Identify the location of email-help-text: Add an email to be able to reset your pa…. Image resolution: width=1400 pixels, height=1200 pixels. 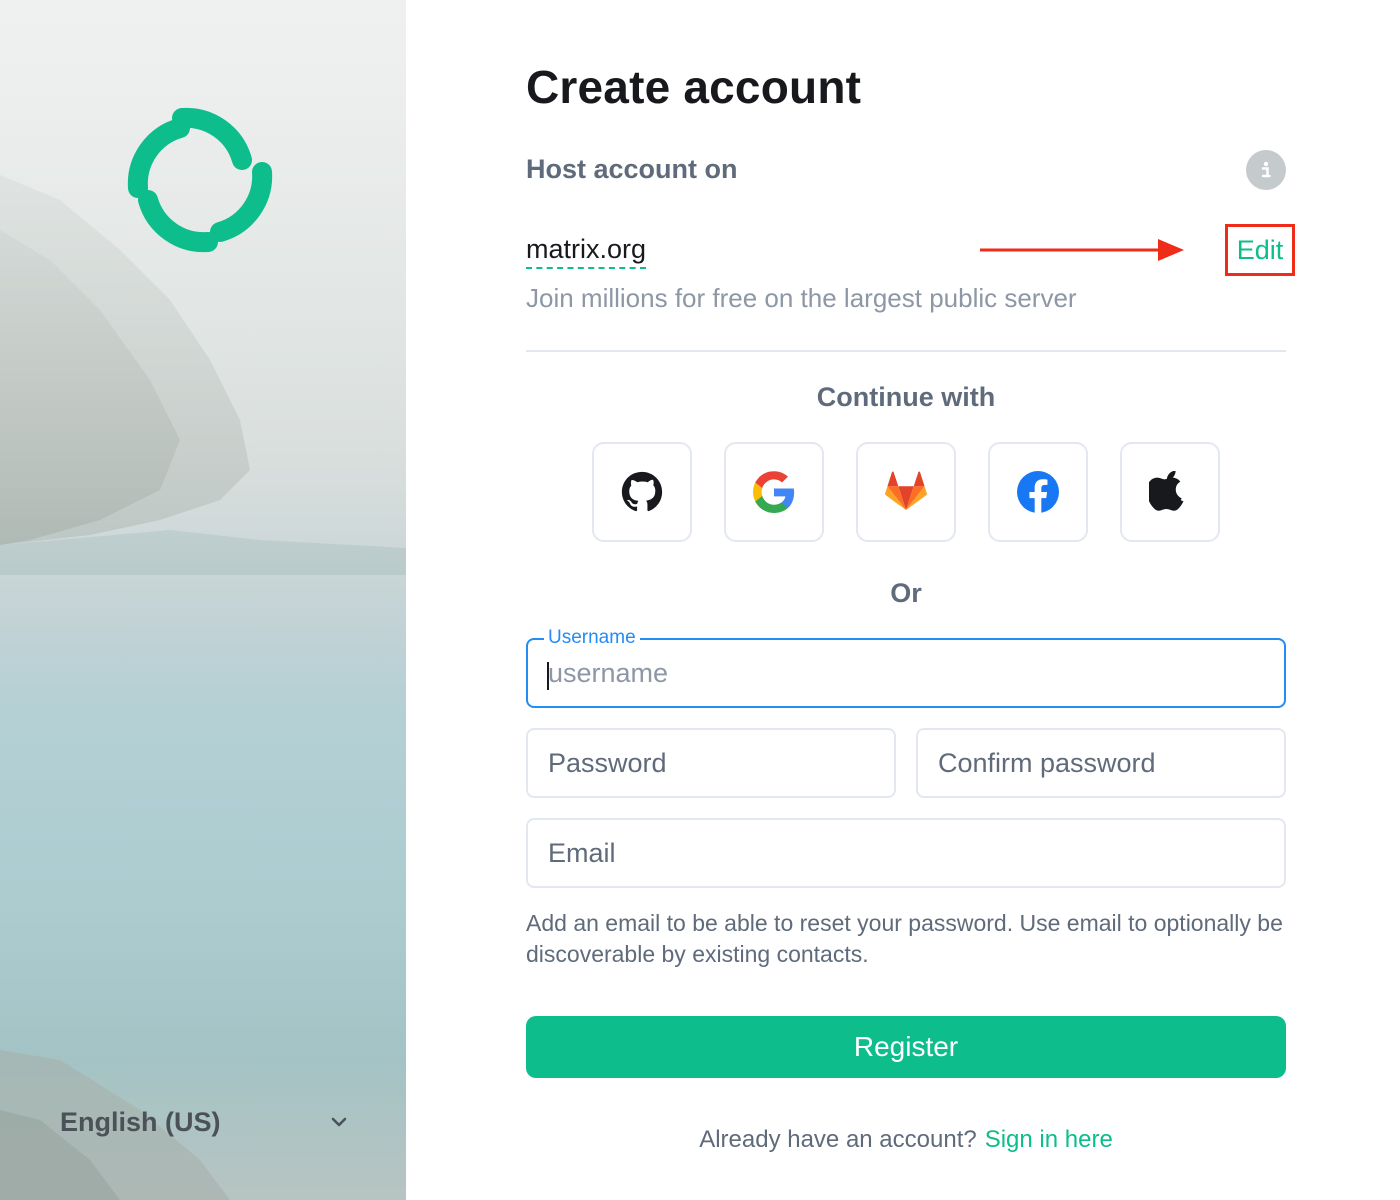
(904, 938).